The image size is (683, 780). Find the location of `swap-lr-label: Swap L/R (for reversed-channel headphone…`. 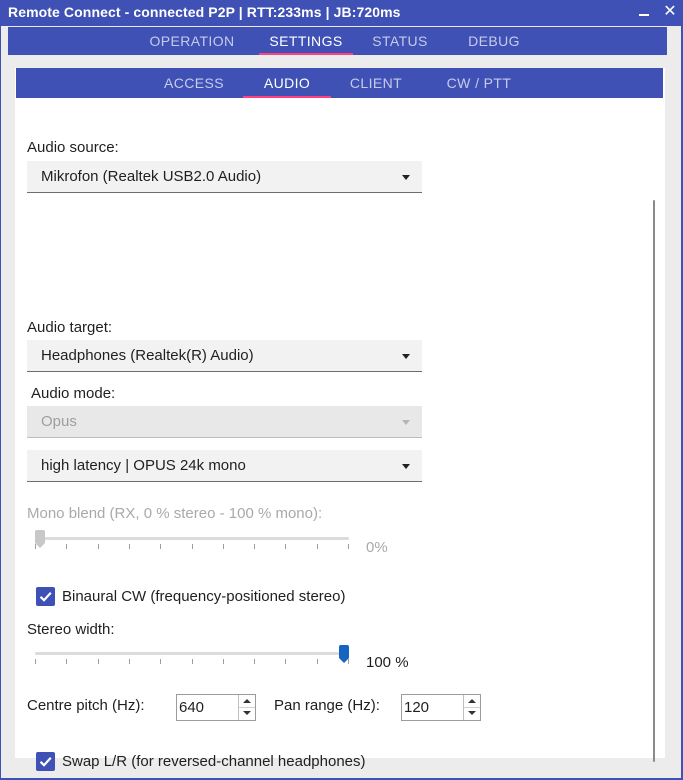

swap-lr-label: Swap L/R (for reversed-channel headphone… is located at coordinates (214, 761).